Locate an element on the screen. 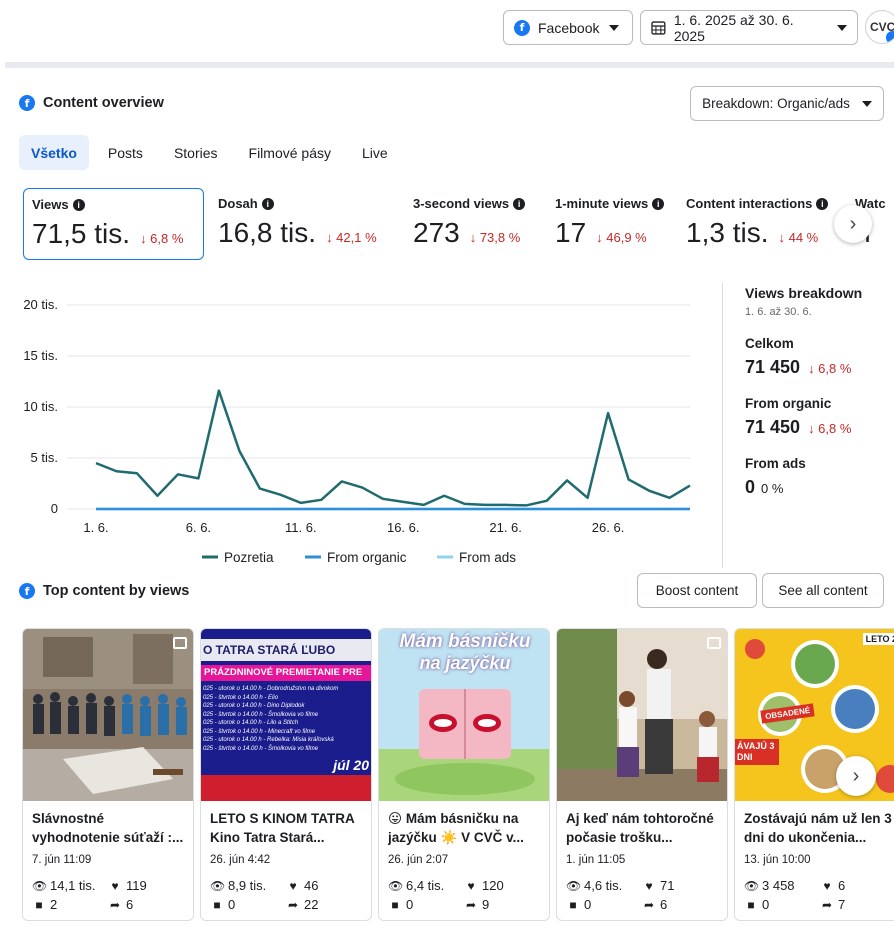 This screenshot has width=894, height=935. date-range-label: 1. 6. 2025 až 30. 6. 2025 is located at coordinates (733, 27).